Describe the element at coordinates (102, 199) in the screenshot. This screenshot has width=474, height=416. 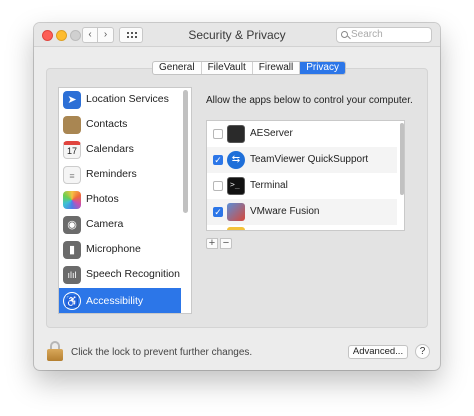
I see `sidebar-item-label: Photos` at that location.